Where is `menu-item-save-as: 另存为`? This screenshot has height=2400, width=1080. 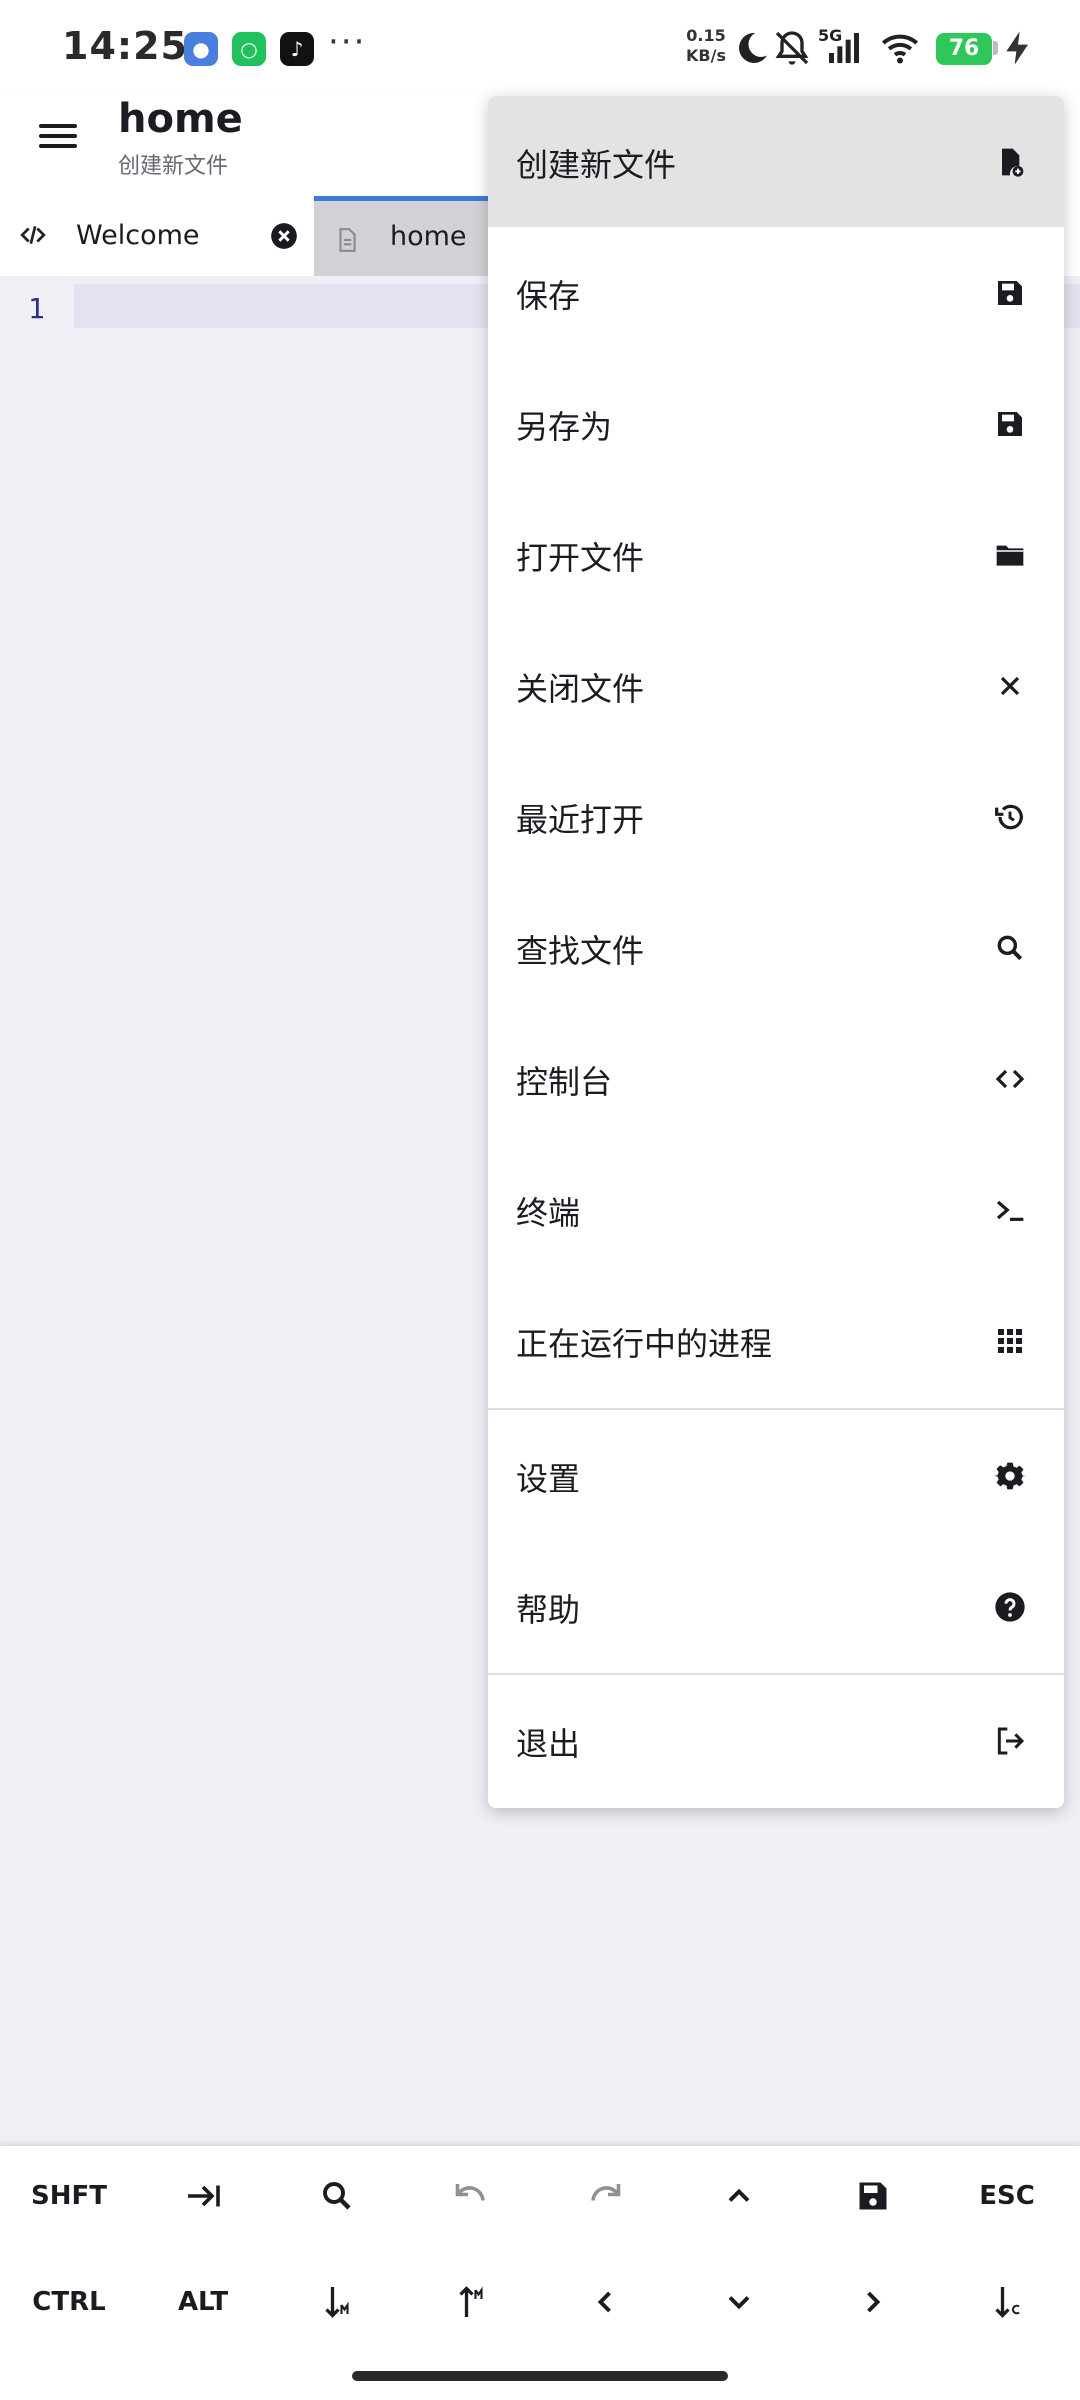
menu-item-save-as: 另存为 is located at coordinates (776, 423).